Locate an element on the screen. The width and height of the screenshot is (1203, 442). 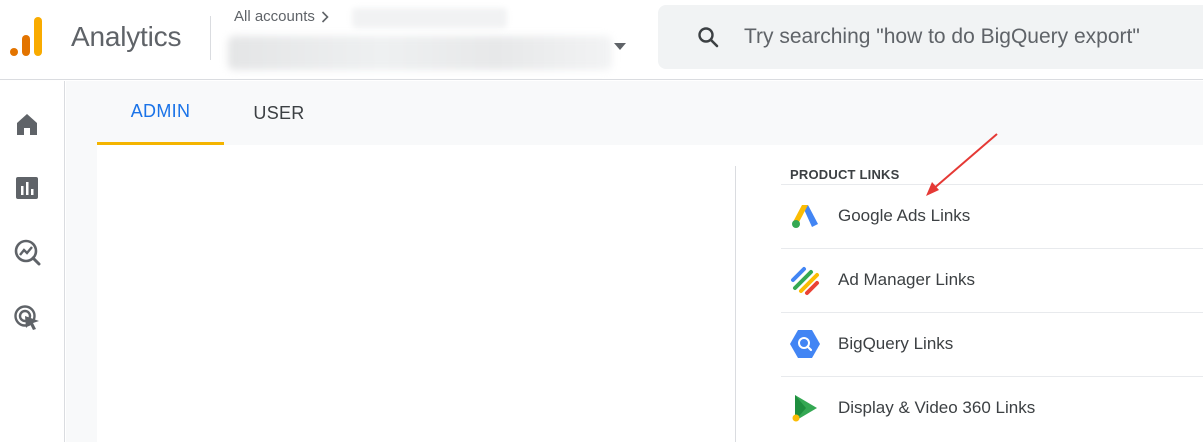
left-nav-rail is located at coordinates (32, 261).